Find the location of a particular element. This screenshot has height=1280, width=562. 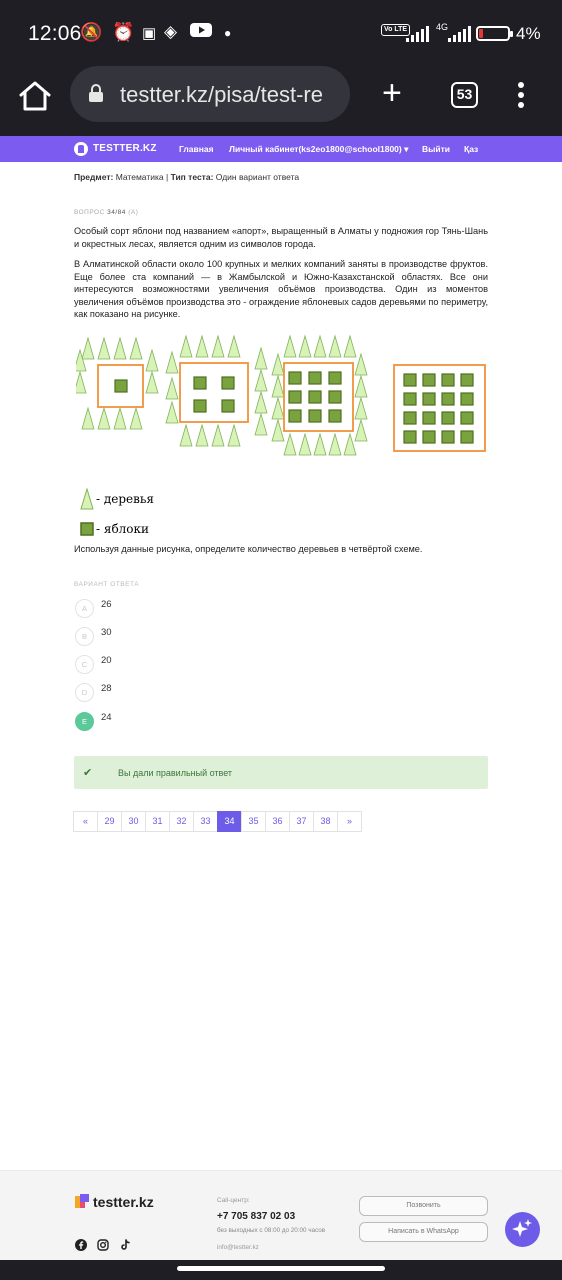

option-radio: C is located at coordinates (84, 664).